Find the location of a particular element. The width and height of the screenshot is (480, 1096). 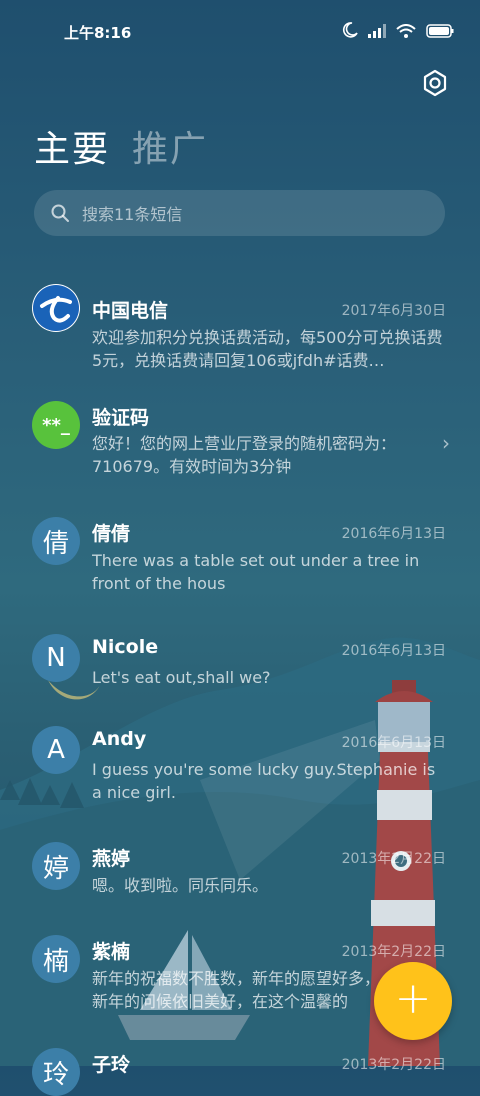

avatar: 倩 is located at coordinates (56, 541).